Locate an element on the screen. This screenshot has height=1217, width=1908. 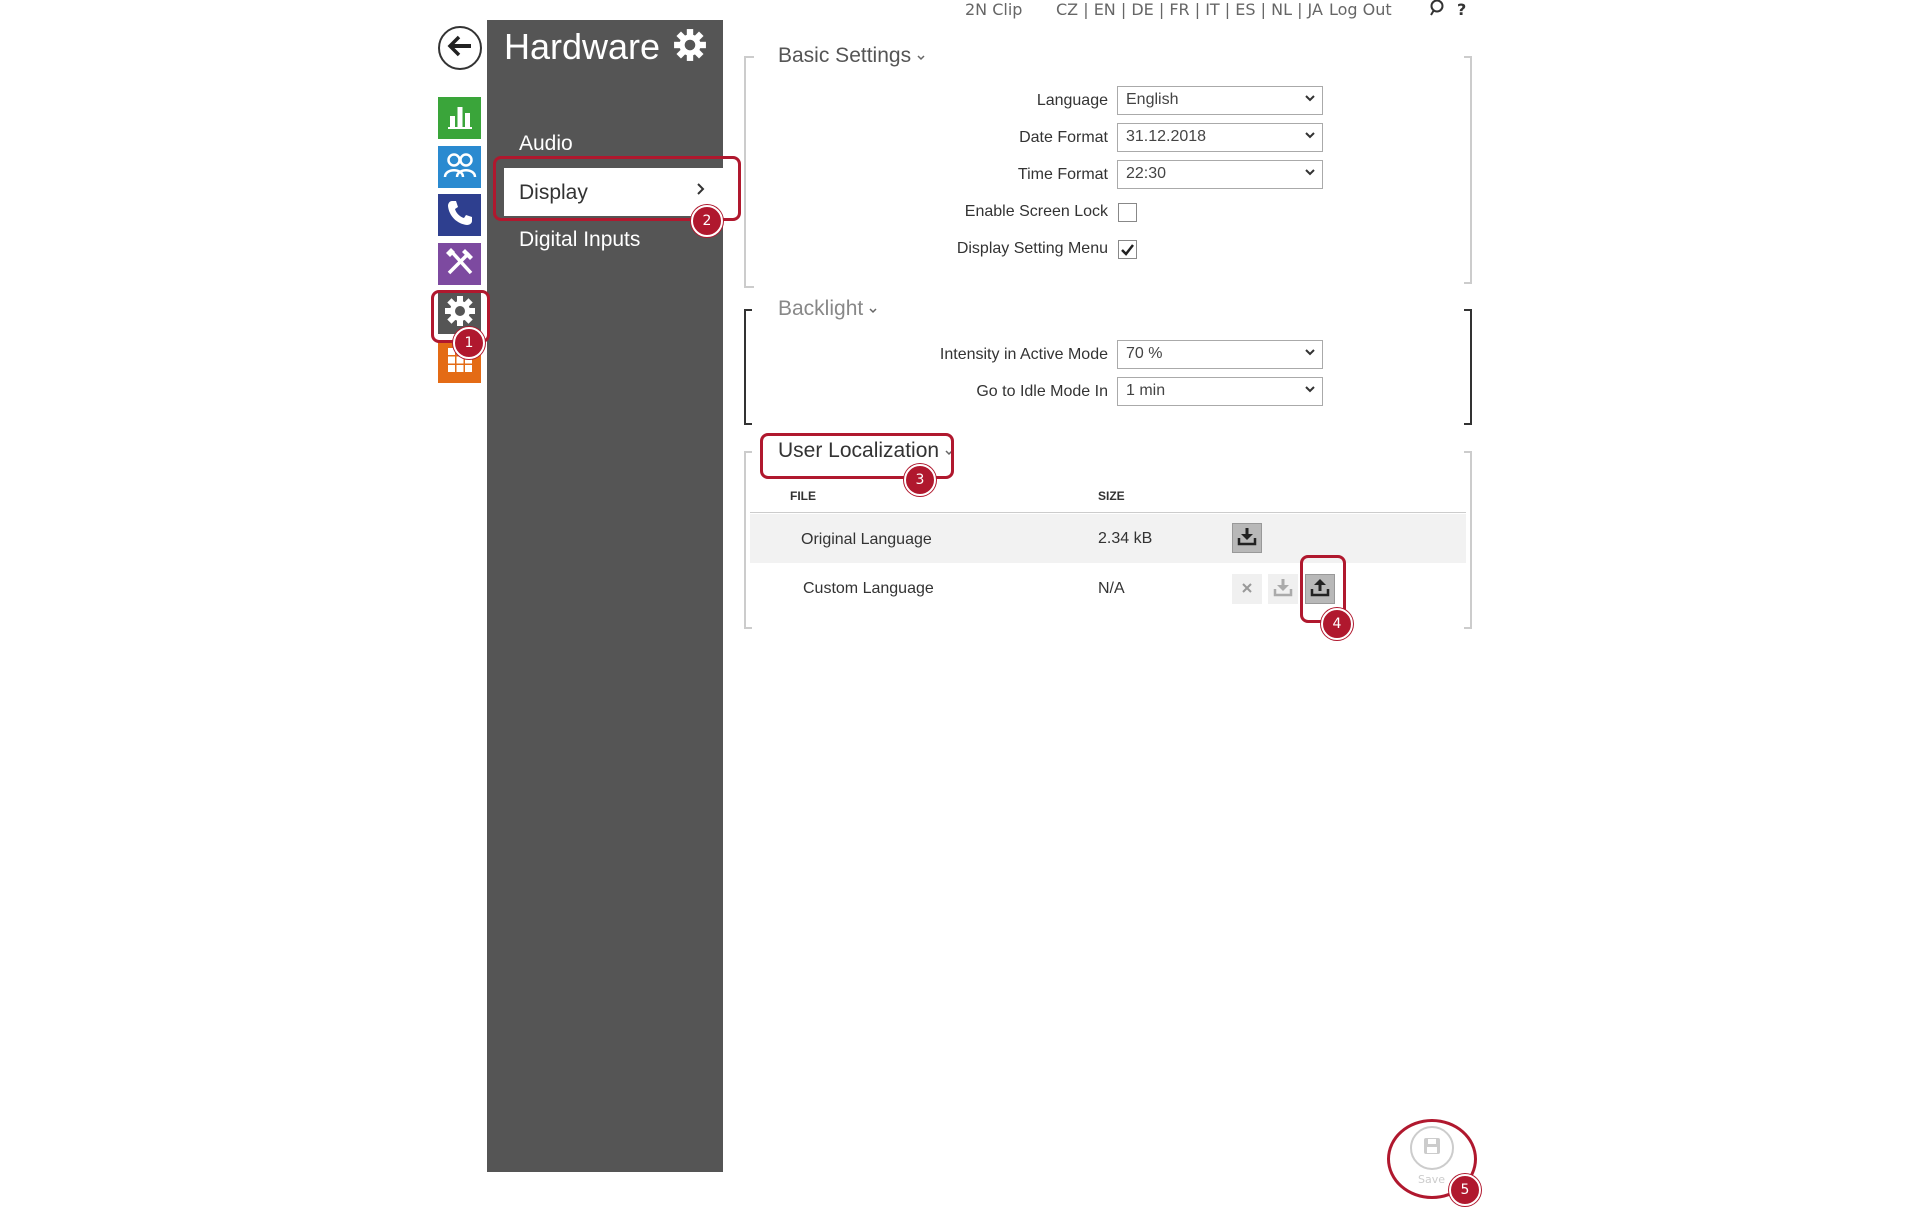
basic-settings-bracket-right is located at coordinates (1468, 170).